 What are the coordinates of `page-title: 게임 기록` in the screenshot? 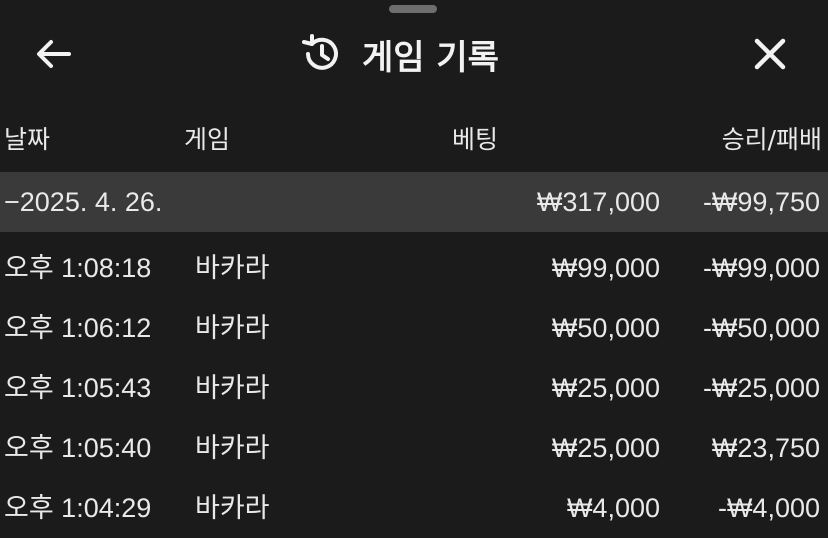 It's located at (430, 57).